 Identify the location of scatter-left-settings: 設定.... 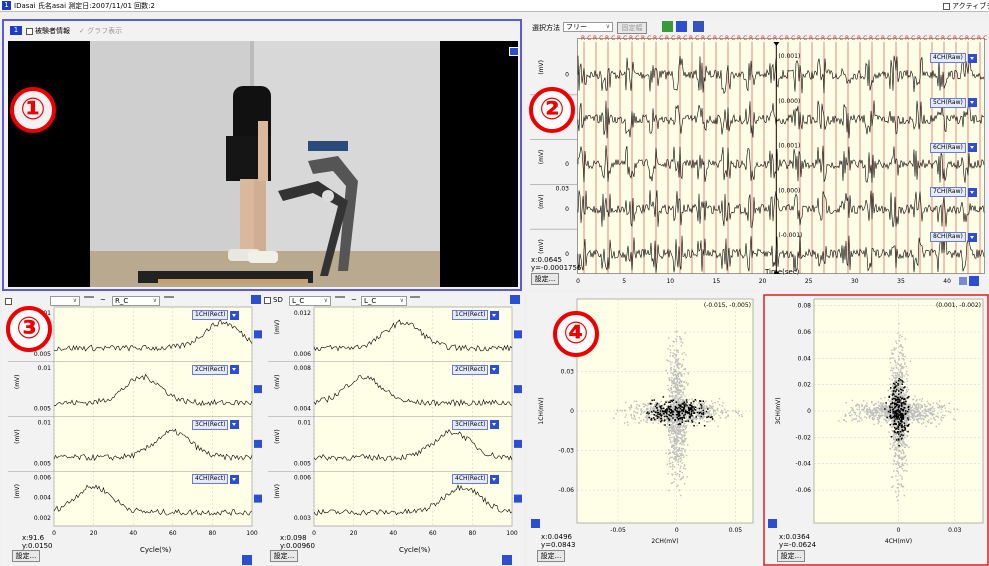
(551, 556).